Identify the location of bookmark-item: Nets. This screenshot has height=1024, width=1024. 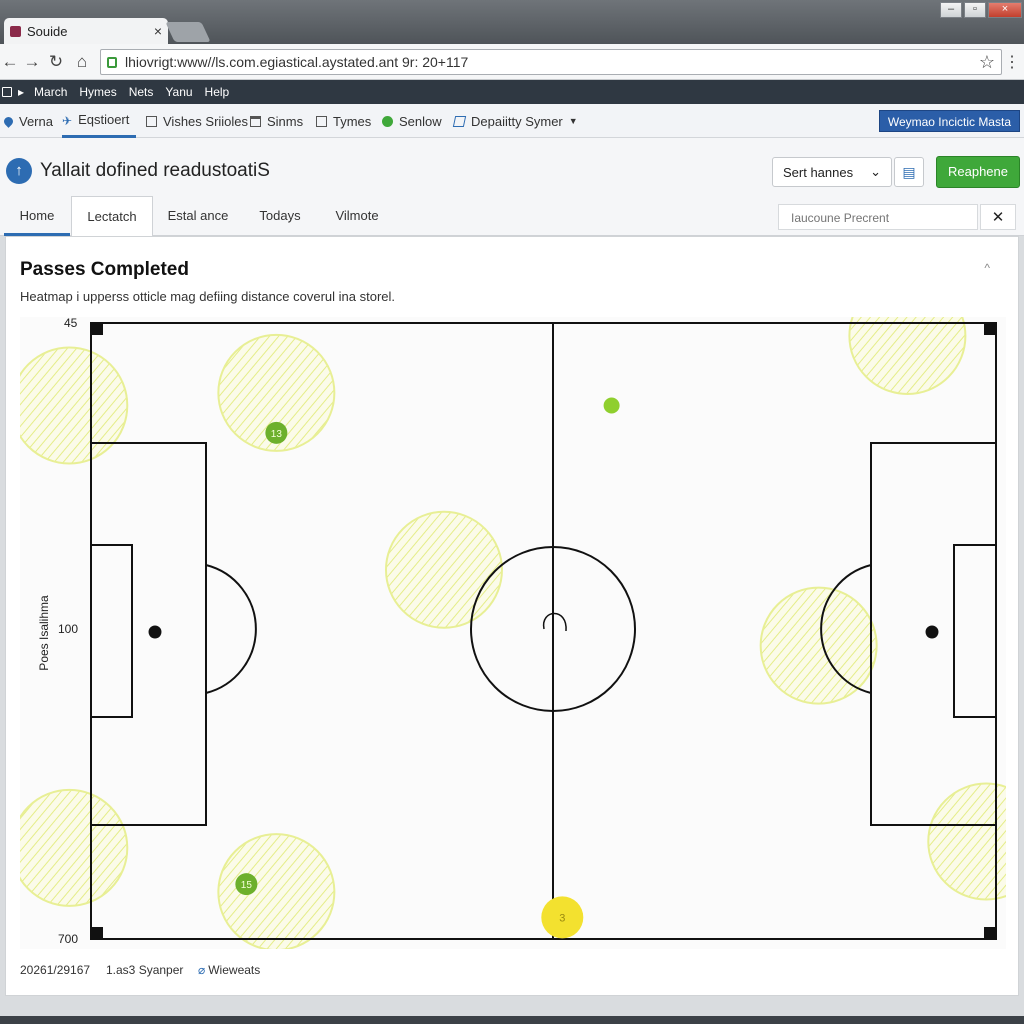
(141, 92).